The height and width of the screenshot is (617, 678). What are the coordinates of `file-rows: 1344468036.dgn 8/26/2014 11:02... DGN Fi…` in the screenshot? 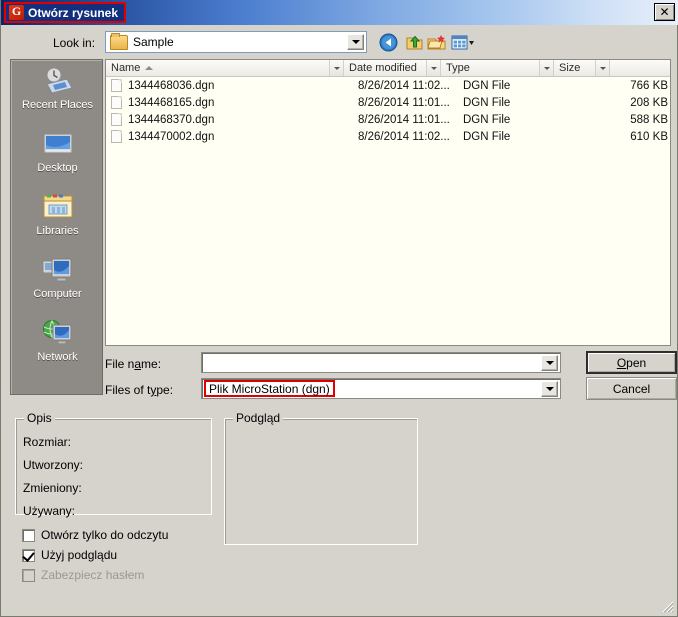 It's located at (388, 111).